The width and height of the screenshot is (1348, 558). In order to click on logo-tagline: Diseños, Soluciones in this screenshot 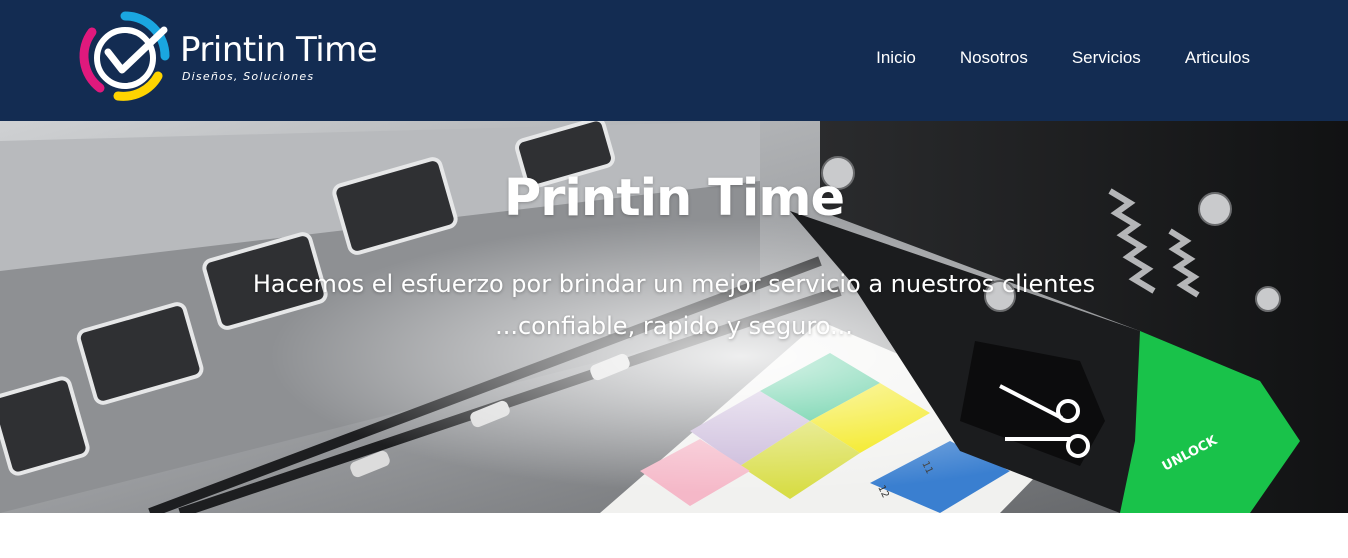, I will do `click(248, 76)`.